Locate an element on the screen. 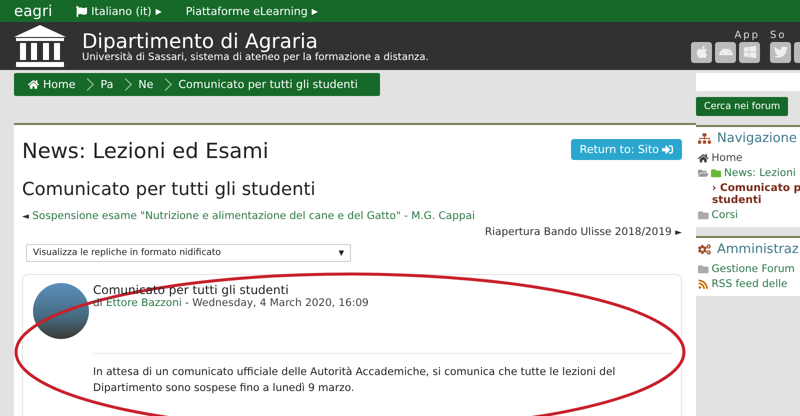 This screenshot has height=416, width=800. breadcrumb-link: Comunicato per tutti gli studenti is located at coordinates (268, 84).